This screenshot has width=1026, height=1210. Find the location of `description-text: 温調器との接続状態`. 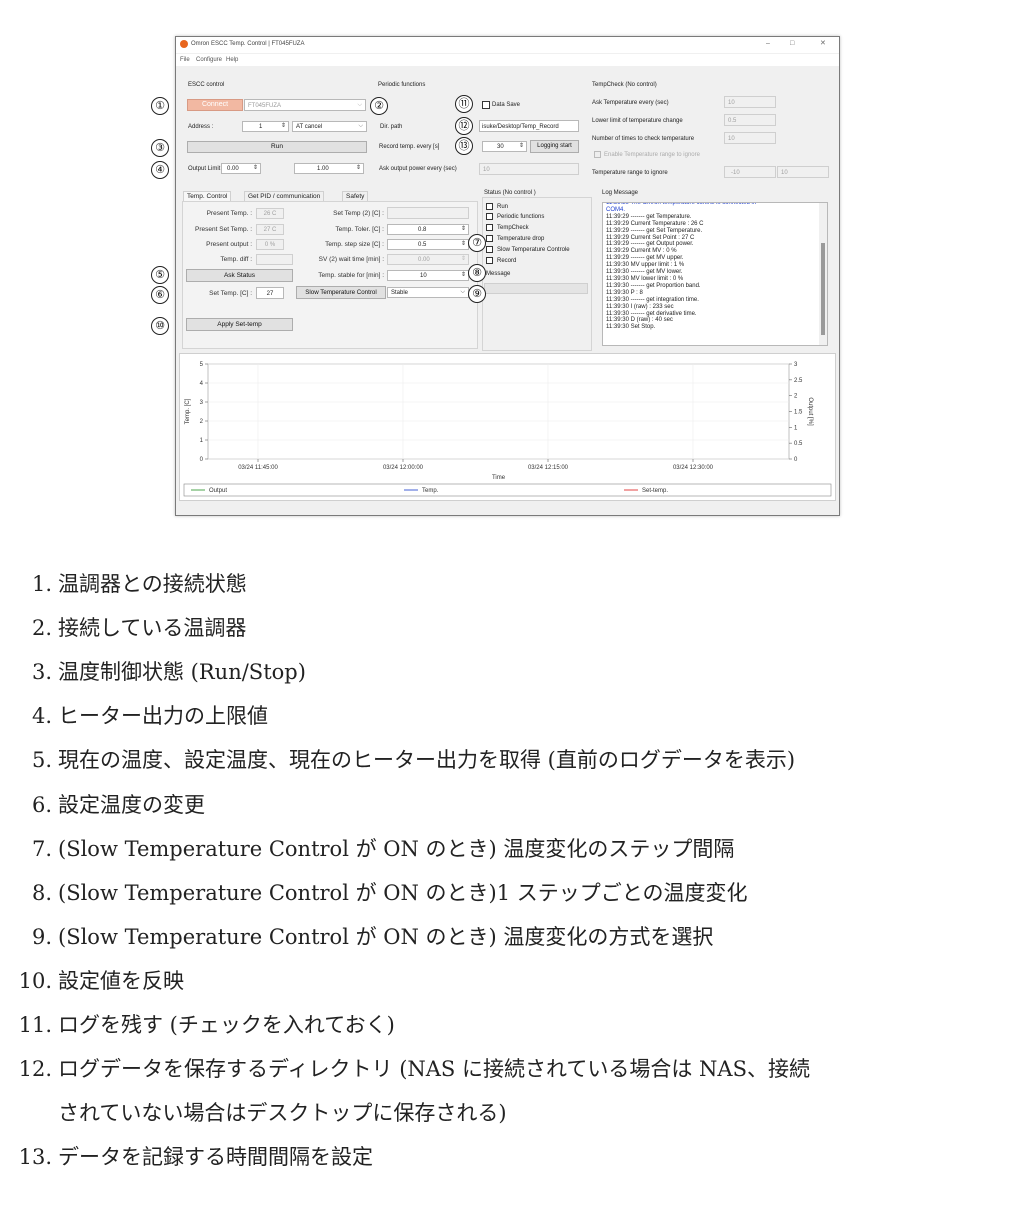

description-text: 温調器との接続状態 is located at coordinates (152, 584).